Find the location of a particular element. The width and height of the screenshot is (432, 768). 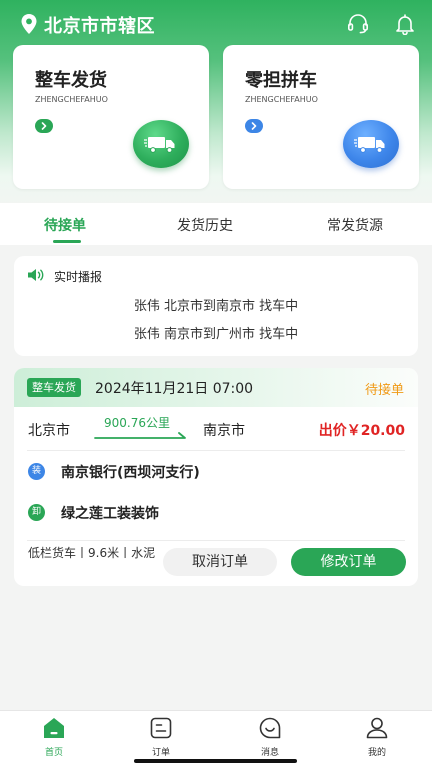

nav-label: 消息 is located at coordinates (269, 753).